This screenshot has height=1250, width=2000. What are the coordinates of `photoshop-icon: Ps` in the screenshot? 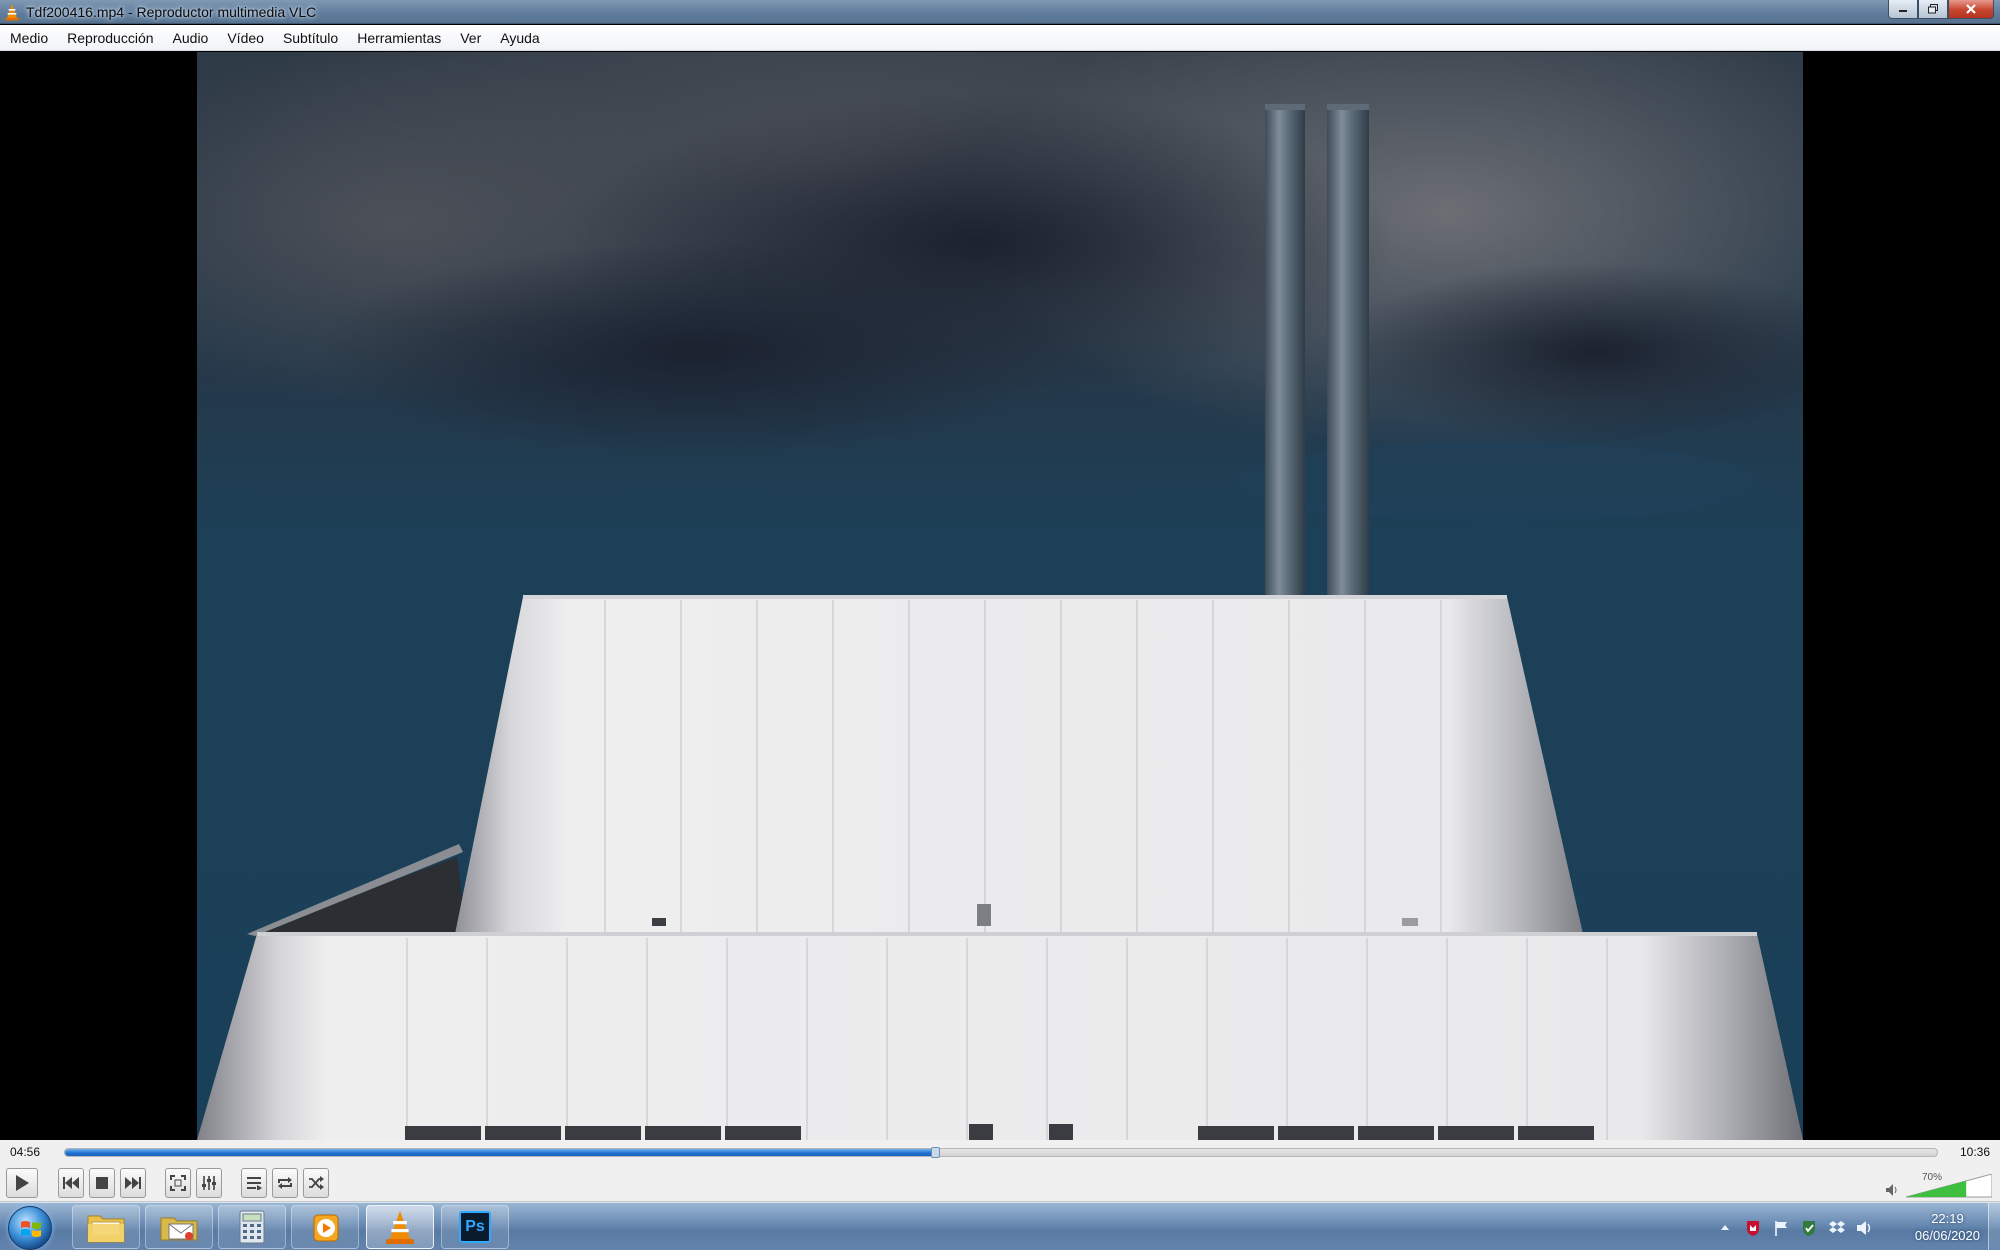 It's located at (475, 1227).